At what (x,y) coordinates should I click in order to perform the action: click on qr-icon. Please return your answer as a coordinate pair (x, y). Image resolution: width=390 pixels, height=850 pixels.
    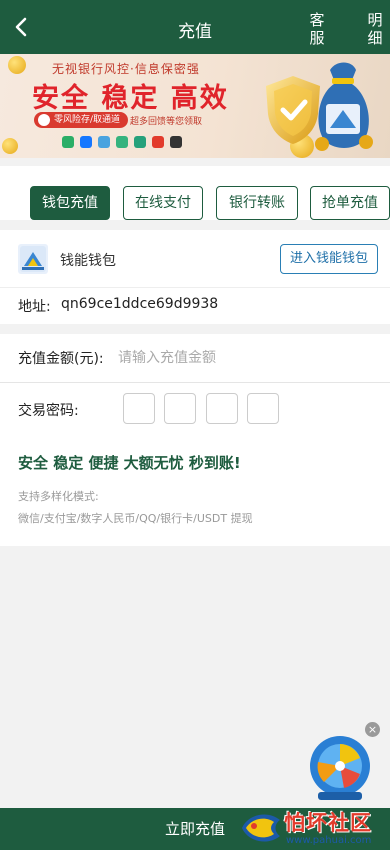
    Looking at the image, I should click on (122, 142).